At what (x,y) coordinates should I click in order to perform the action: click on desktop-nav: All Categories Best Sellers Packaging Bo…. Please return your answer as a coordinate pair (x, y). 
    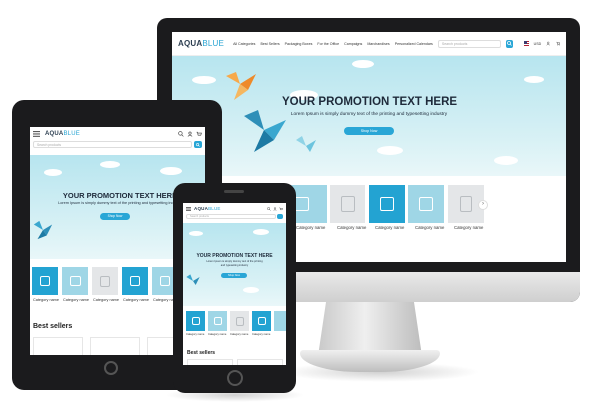
    Looking at the image, I should click on (333, 44).